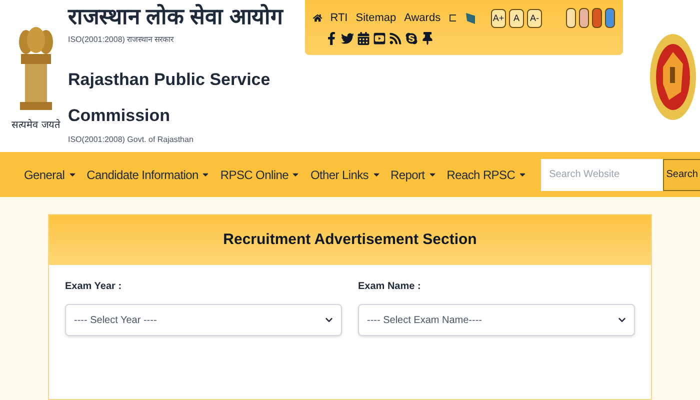  I want to click on emblem-motto: सत्यमेव जयते, so click(36, 125).